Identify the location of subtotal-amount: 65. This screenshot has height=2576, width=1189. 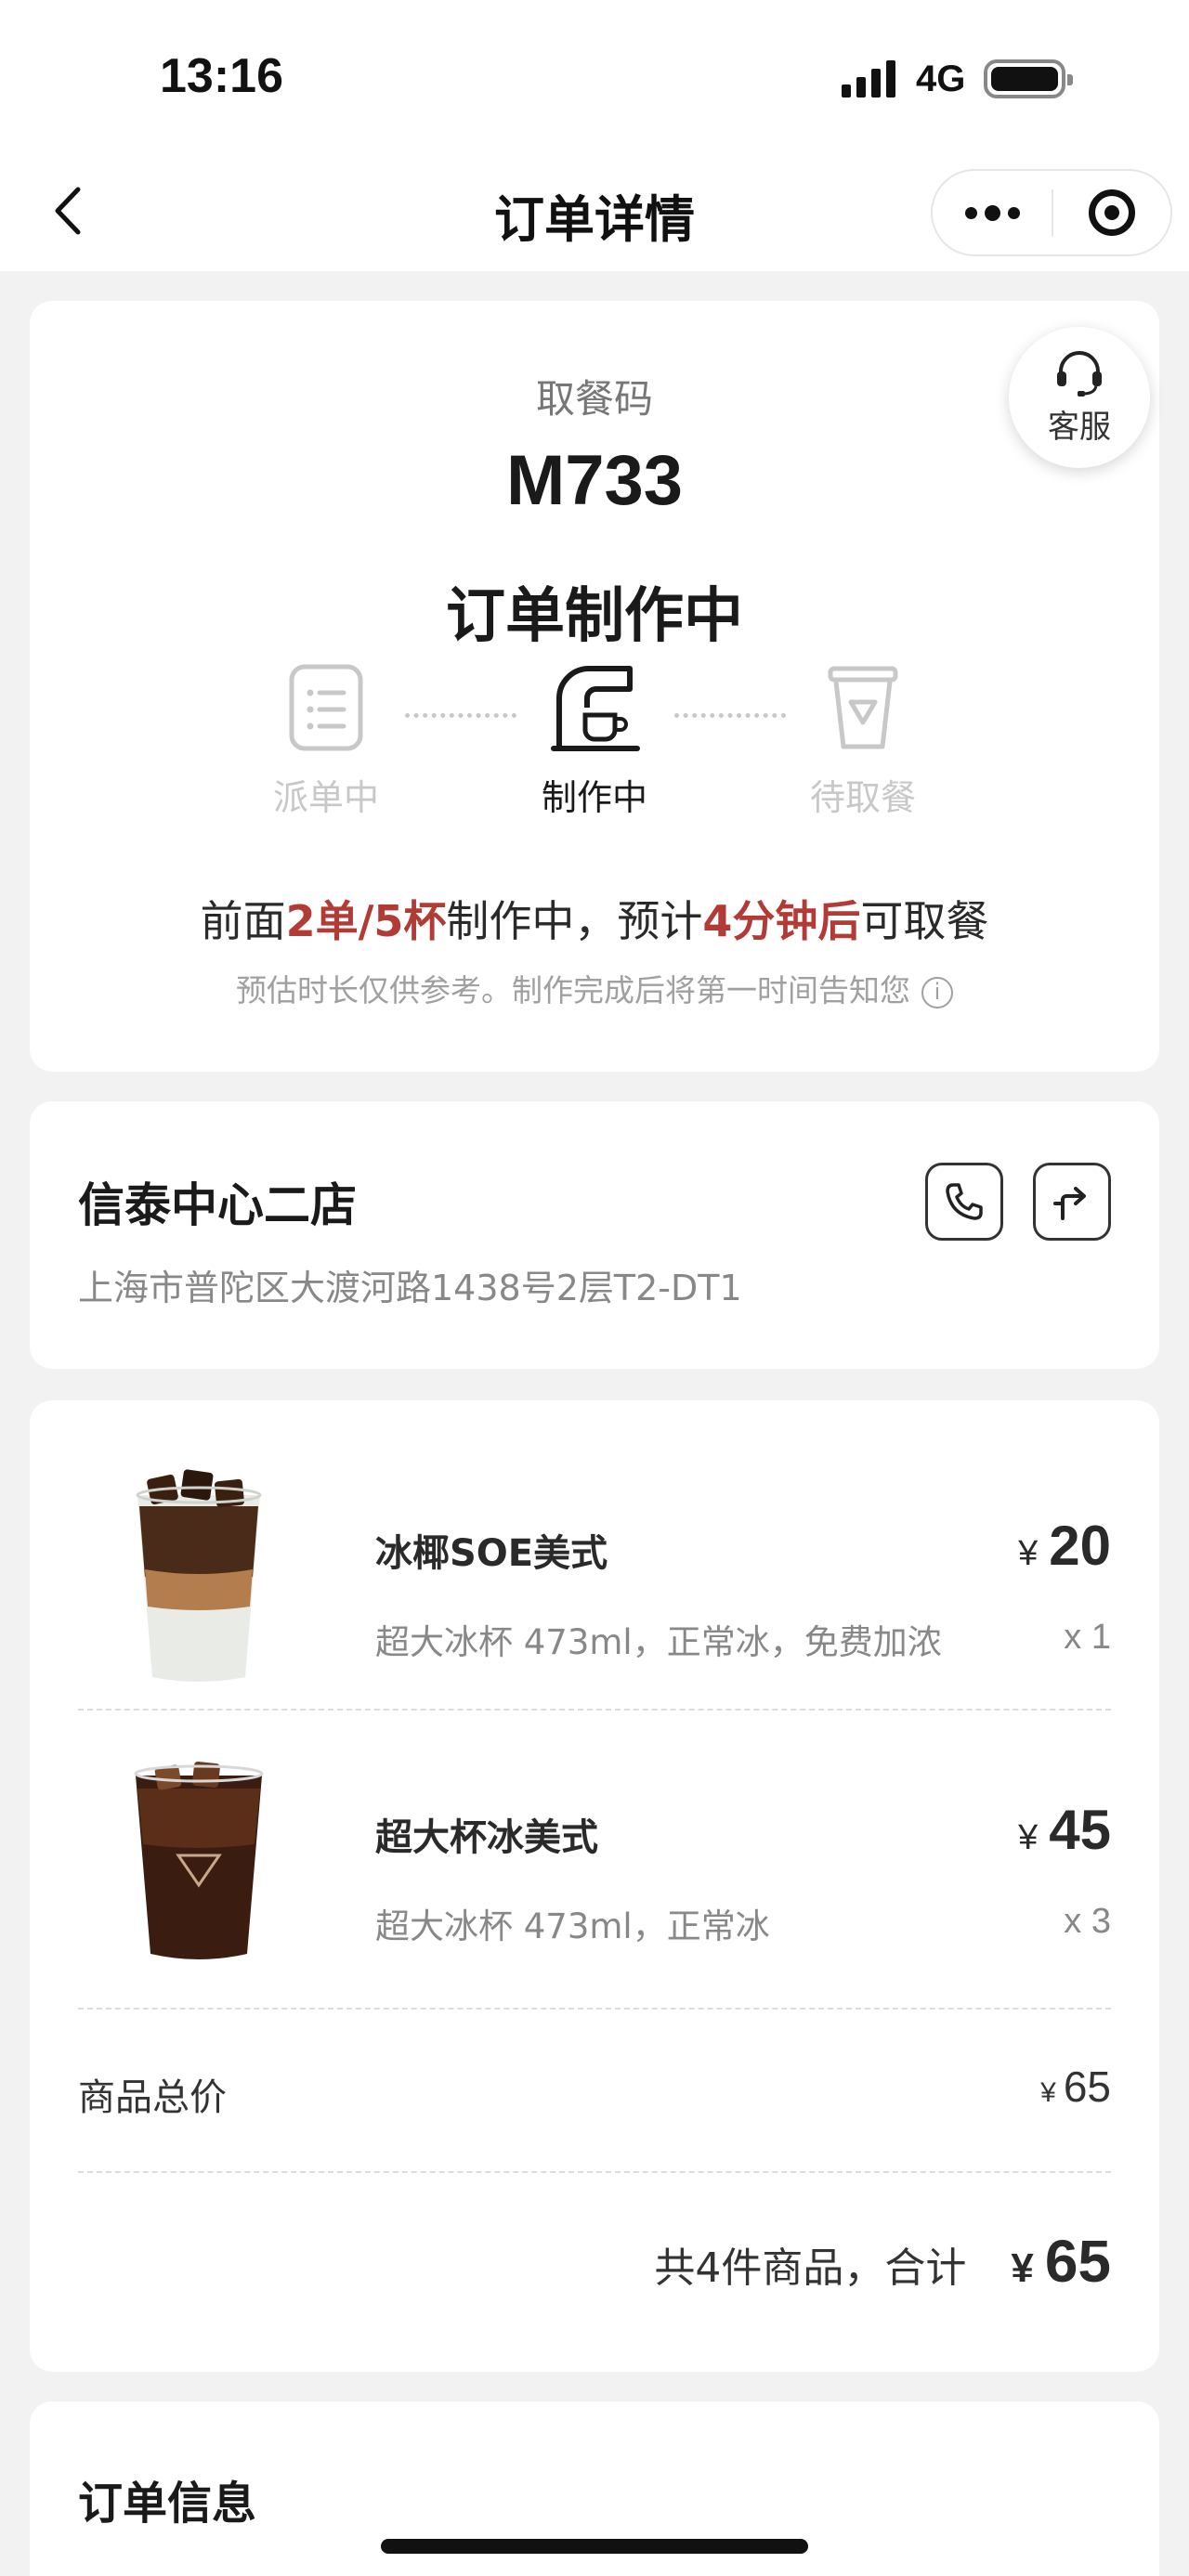
(1087, 2087).